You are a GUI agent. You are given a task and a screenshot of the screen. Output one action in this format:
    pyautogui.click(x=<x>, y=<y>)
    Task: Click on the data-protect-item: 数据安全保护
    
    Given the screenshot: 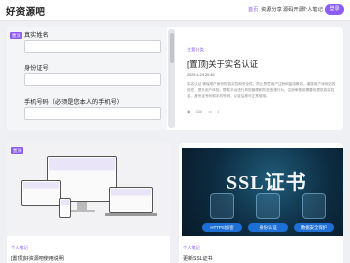 What is the action you would take?
    pyautogui.click(x=314, y=214)
    